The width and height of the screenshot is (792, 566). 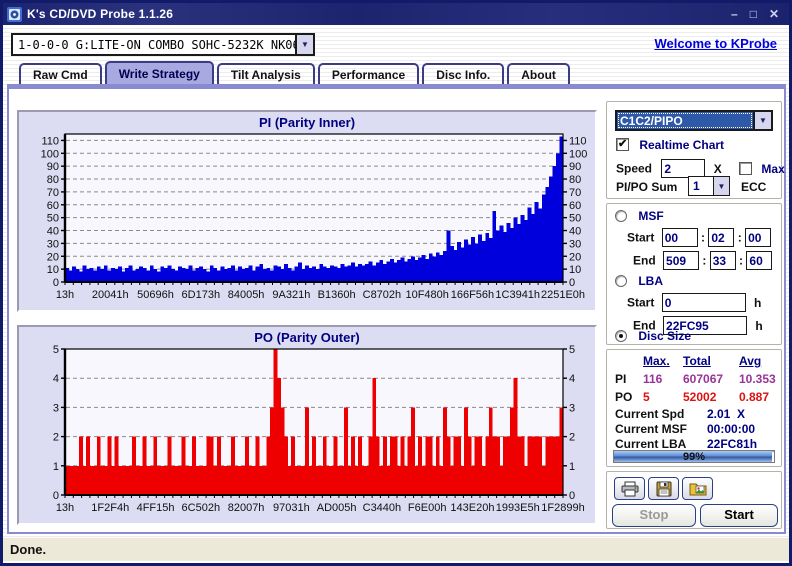 I want to click on app-icon, so click(x=14, y=14).